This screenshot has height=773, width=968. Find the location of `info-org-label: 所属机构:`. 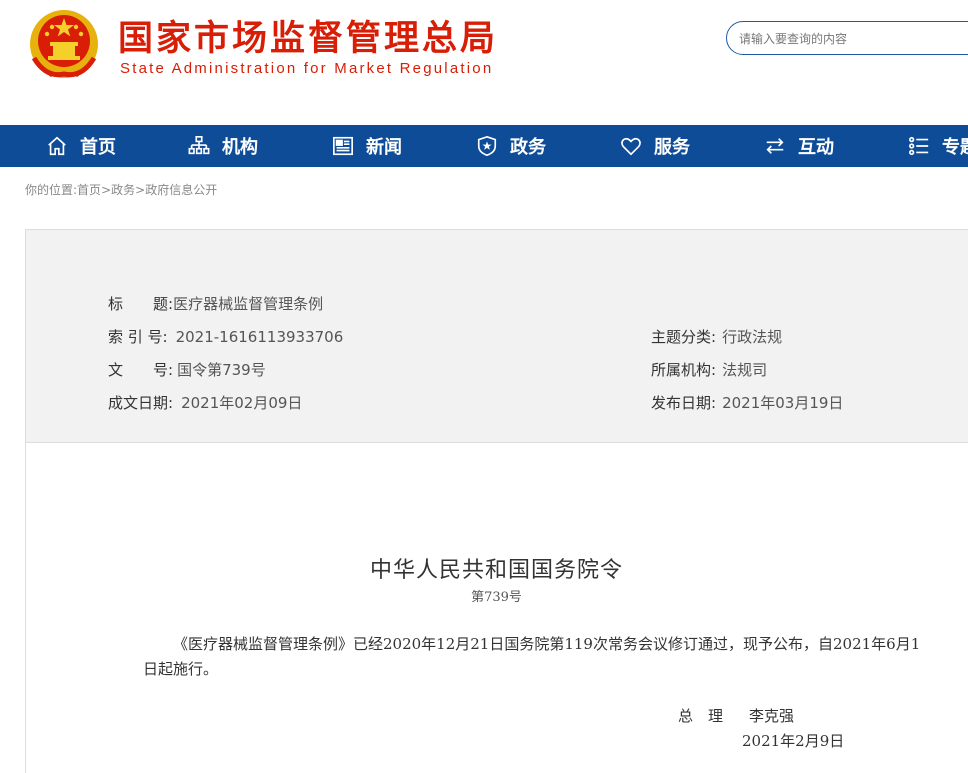

info-org-label: 所属机构: is located at coordinates (684, 370).